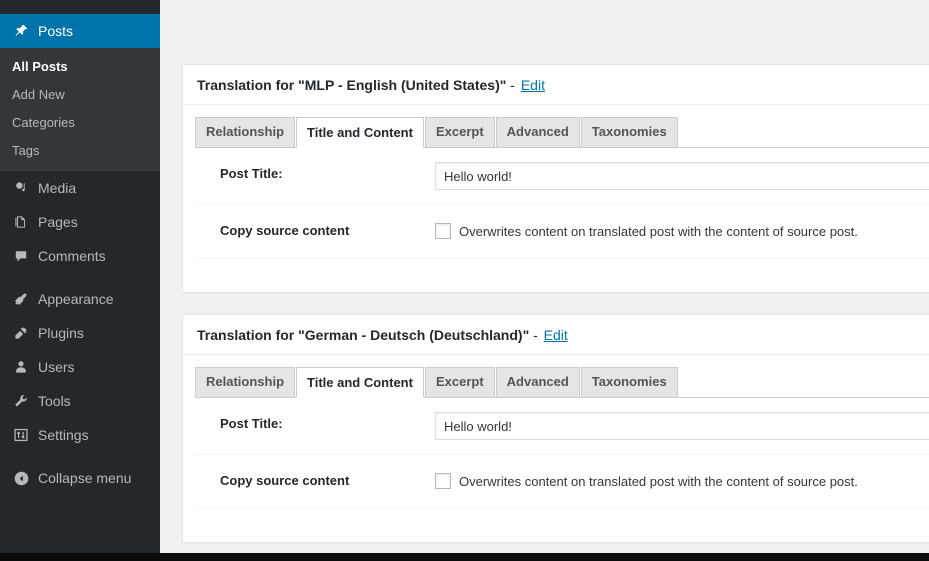  What do you see at coordinates (21, 188) in the screenshot?
I see `media-icon` at bounding box center [21, 188].